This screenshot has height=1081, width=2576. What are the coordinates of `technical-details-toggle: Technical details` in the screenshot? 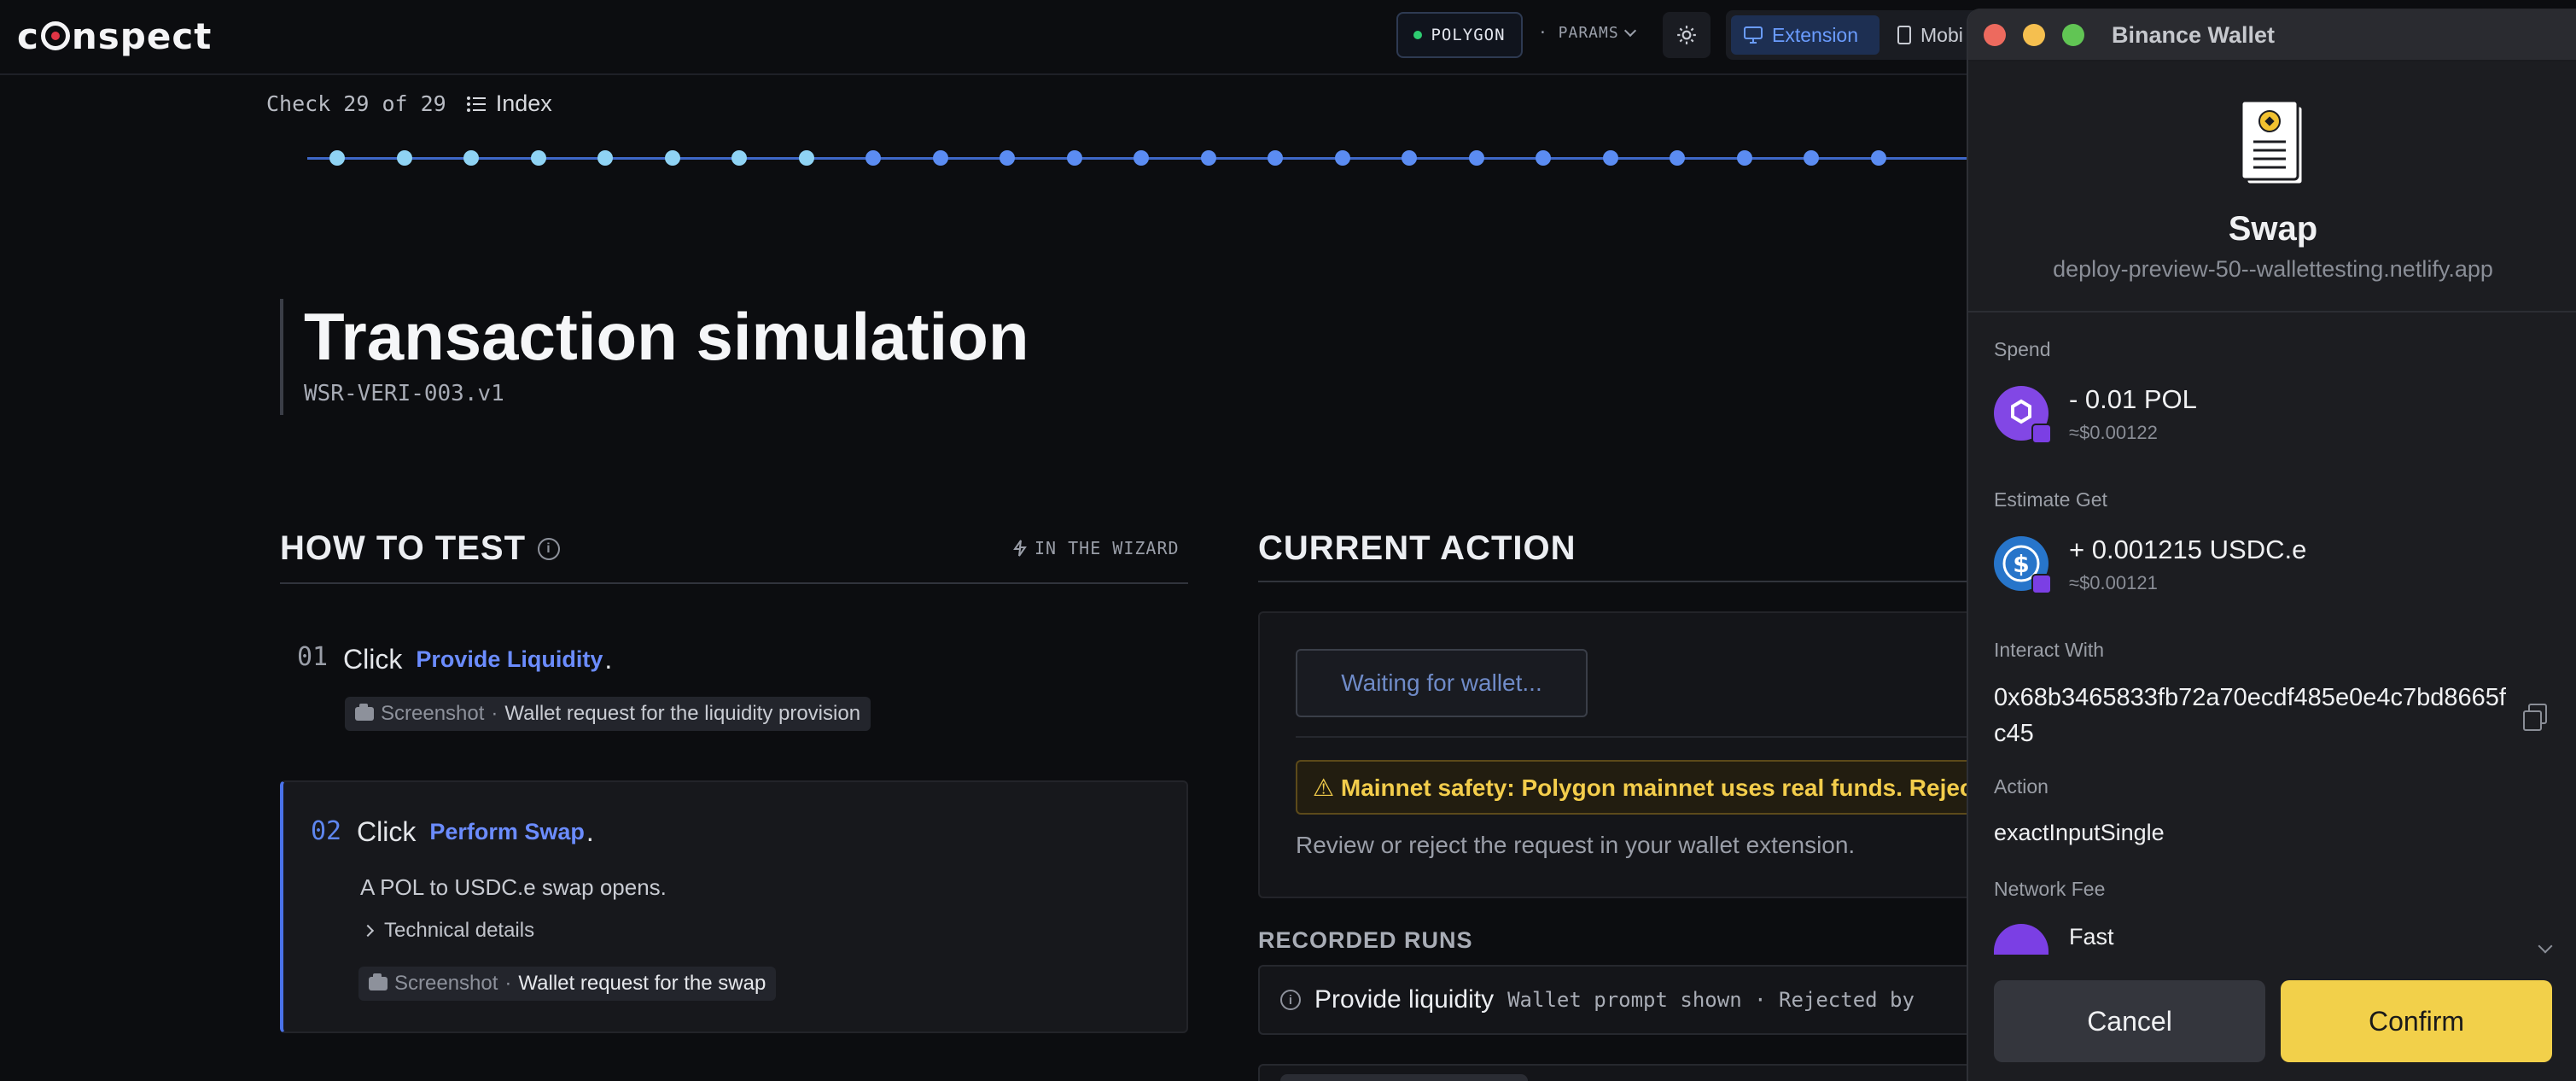 It's located at (447, 931).